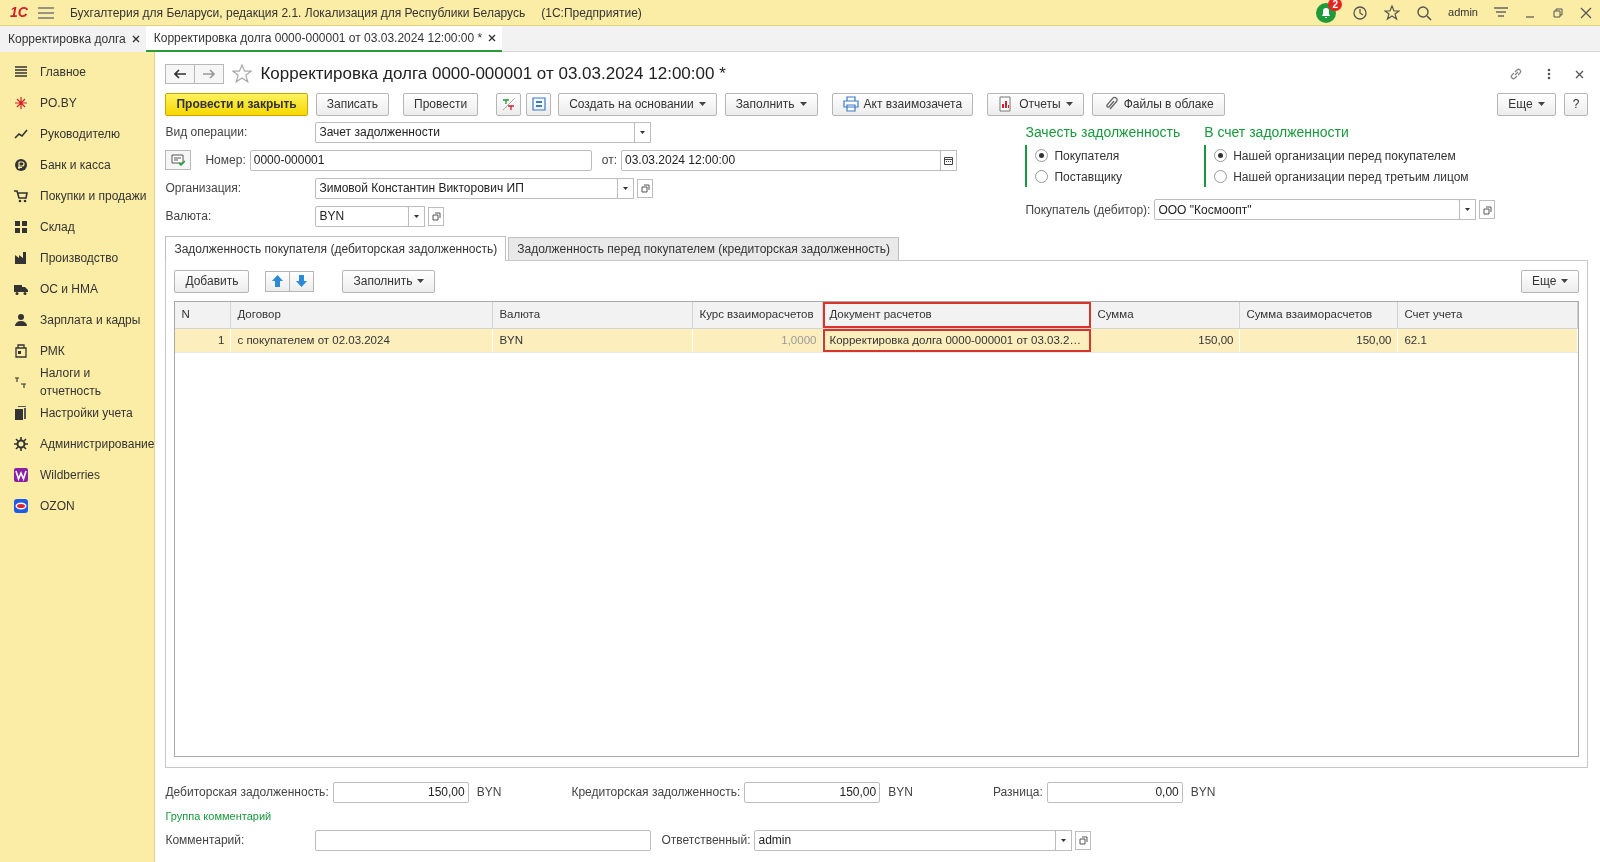 The height and width of the screenshot is (862, 1600). Describe the element at coordinates (1341, 155) in the screenshot. I see `radio-option: Нашей организации перед покупателем` at that location.